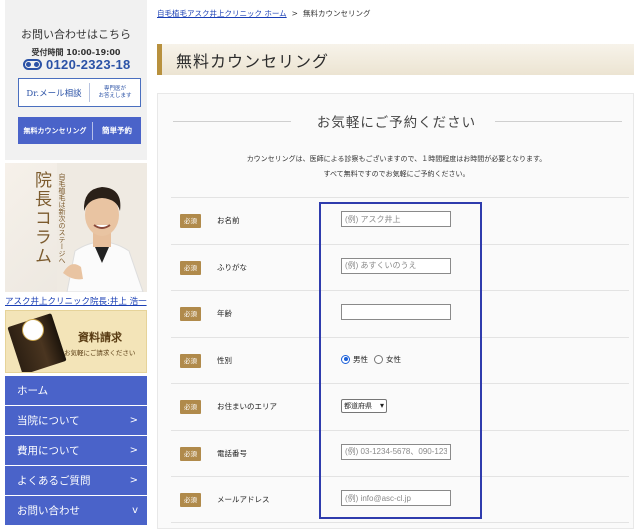 The width and height of the screenshot is (640, 529). What do you see at coordinates (115, 95) in the screenshot?
I see `dr-mail-sub-line-2: お答えします` at bounding box center [115, 95].